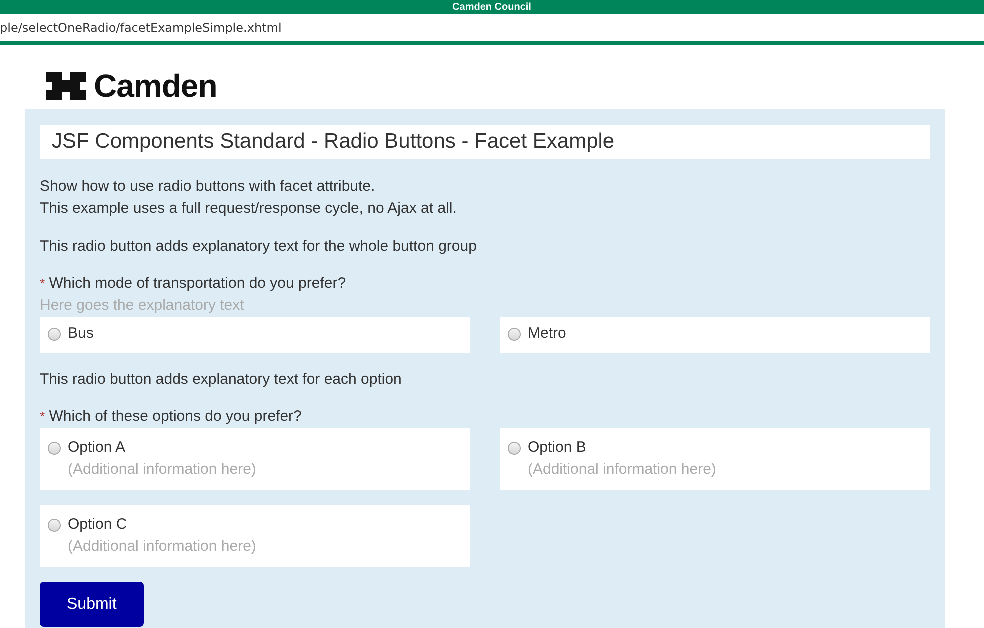  What do you see at coordinates (259, 247) in the screenshot?
I see `group-caption: This radio button adds explanatory text for the whole button group` at bounding box center [259, 247].